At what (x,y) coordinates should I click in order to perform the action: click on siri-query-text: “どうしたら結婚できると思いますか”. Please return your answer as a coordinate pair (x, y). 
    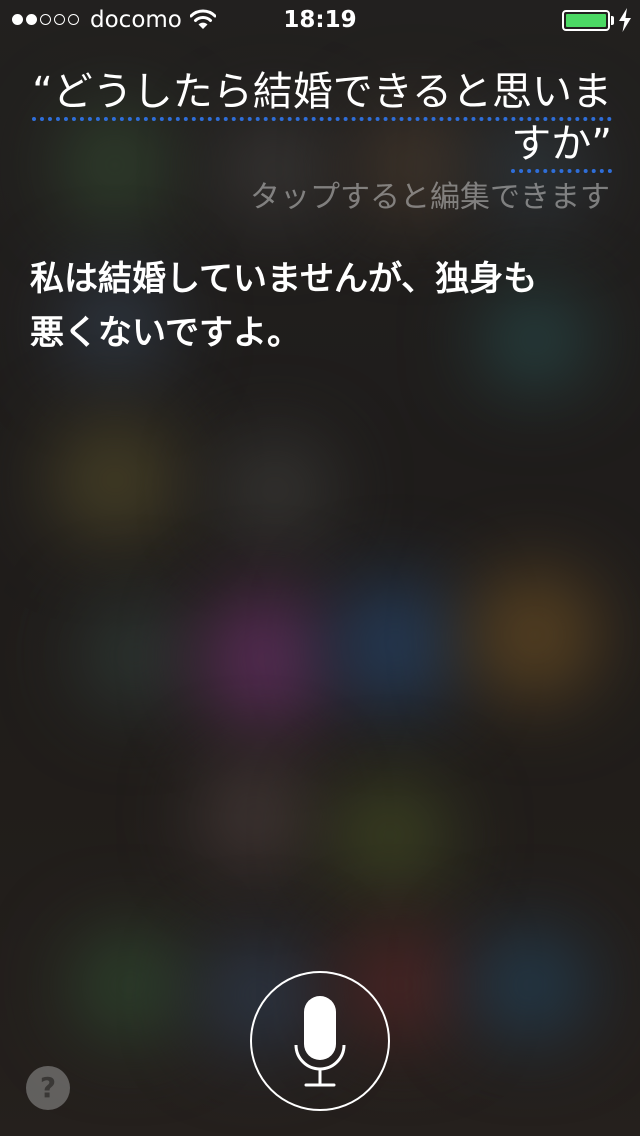
    Looking at the image, I should click on (322, 121).